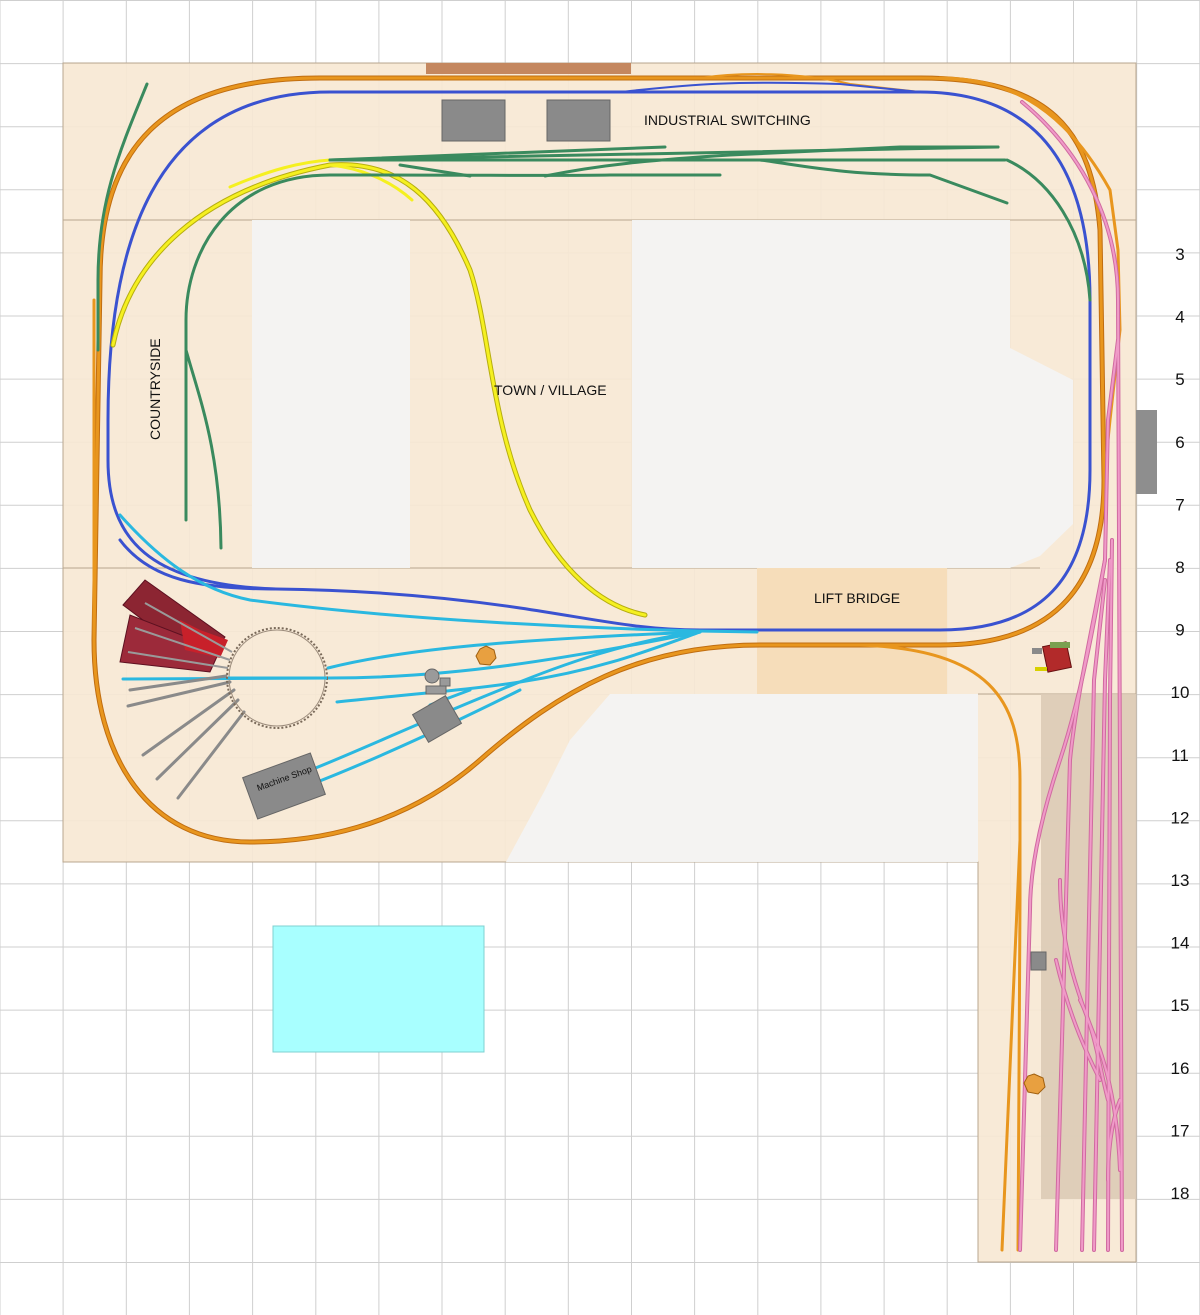 The width and height of the screenshot is (1200, 1315). I want to click on grid-labels: 3 4 5 6 7 8 9 10 11 12 13 14 15 16 17 18, so click(1180, 724).